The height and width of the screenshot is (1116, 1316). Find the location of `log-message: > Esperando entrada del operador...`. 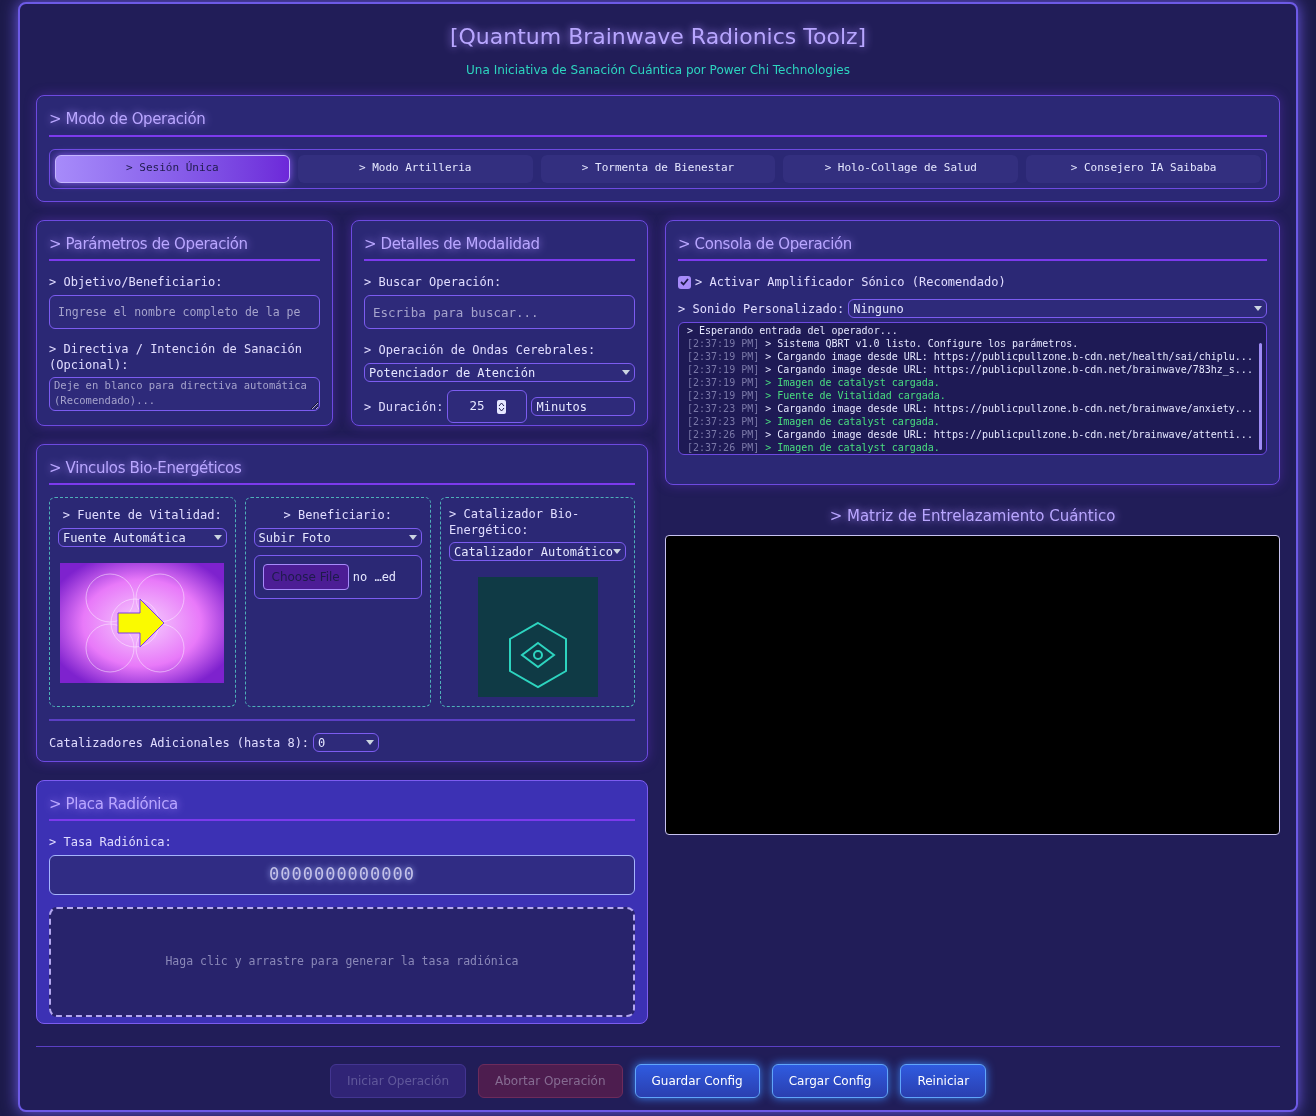

log-message: > Esperando entrada del operador... is located at coordinates (792, 330).